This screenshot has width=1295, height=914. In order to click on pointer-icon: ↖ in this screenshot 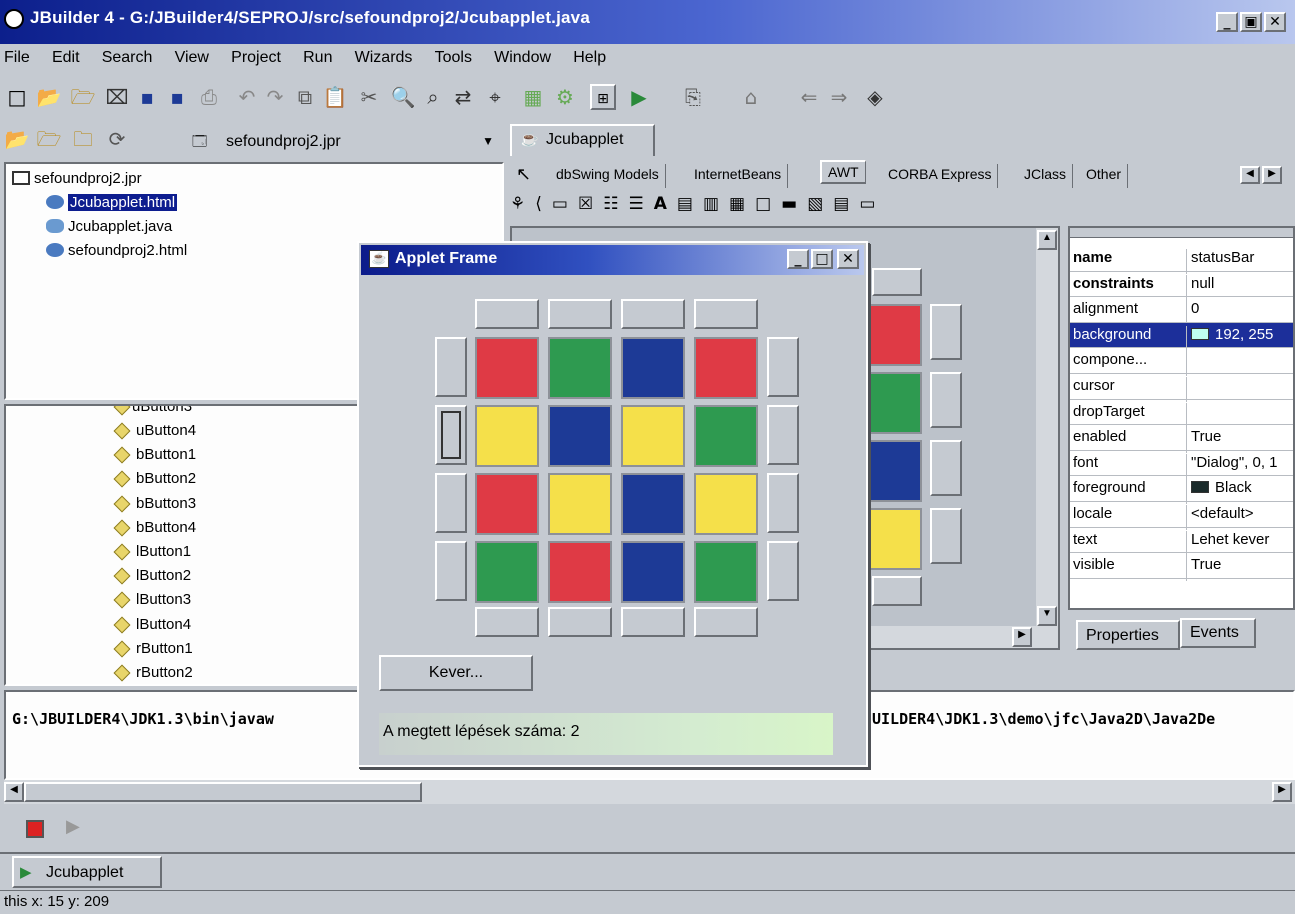, I will do `click(523, 174)`.